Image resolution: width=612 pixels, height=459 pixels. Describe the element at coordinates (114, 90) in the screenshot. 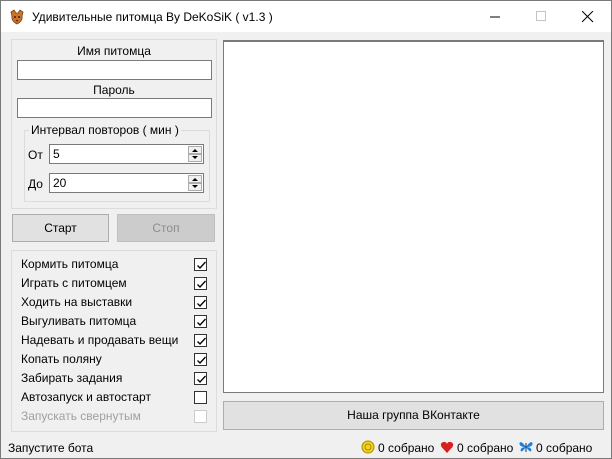

I see `password-label: Пароль` at that location.